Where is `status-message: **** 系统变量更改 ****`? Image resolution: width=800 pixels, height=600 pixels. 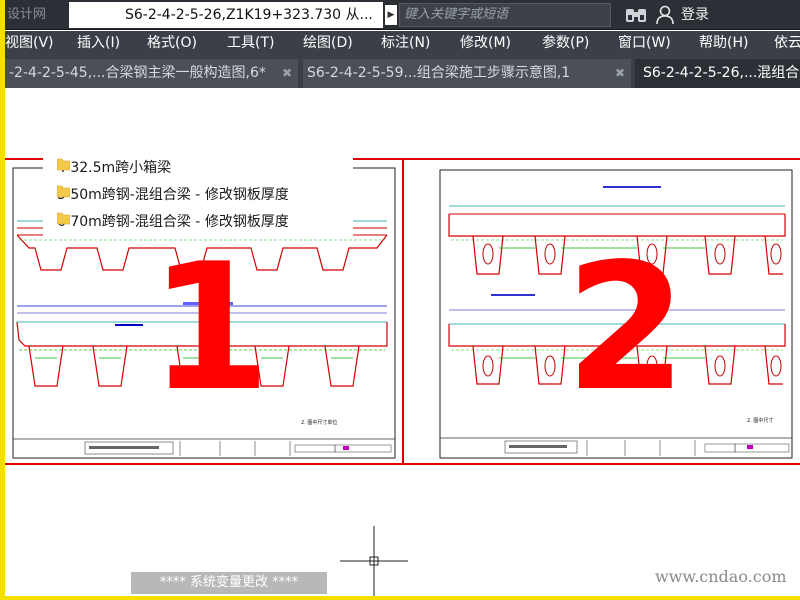
status-message: **** 系统变量更改 **** is located at coordinates (229, 583).